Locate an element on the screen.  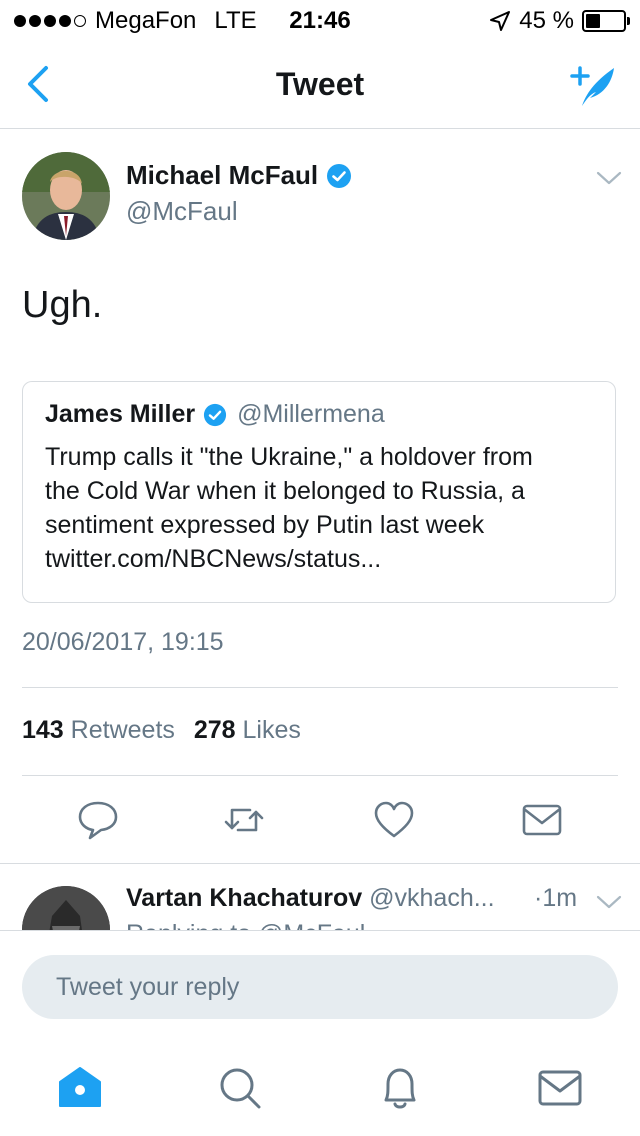
author-avatar is located at coordinates (66, 196).